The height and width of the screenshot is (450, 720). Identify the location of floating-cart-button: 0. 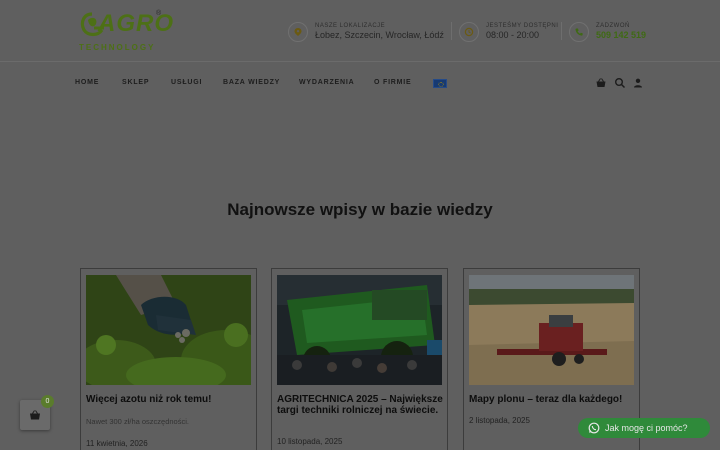
(37, 412).